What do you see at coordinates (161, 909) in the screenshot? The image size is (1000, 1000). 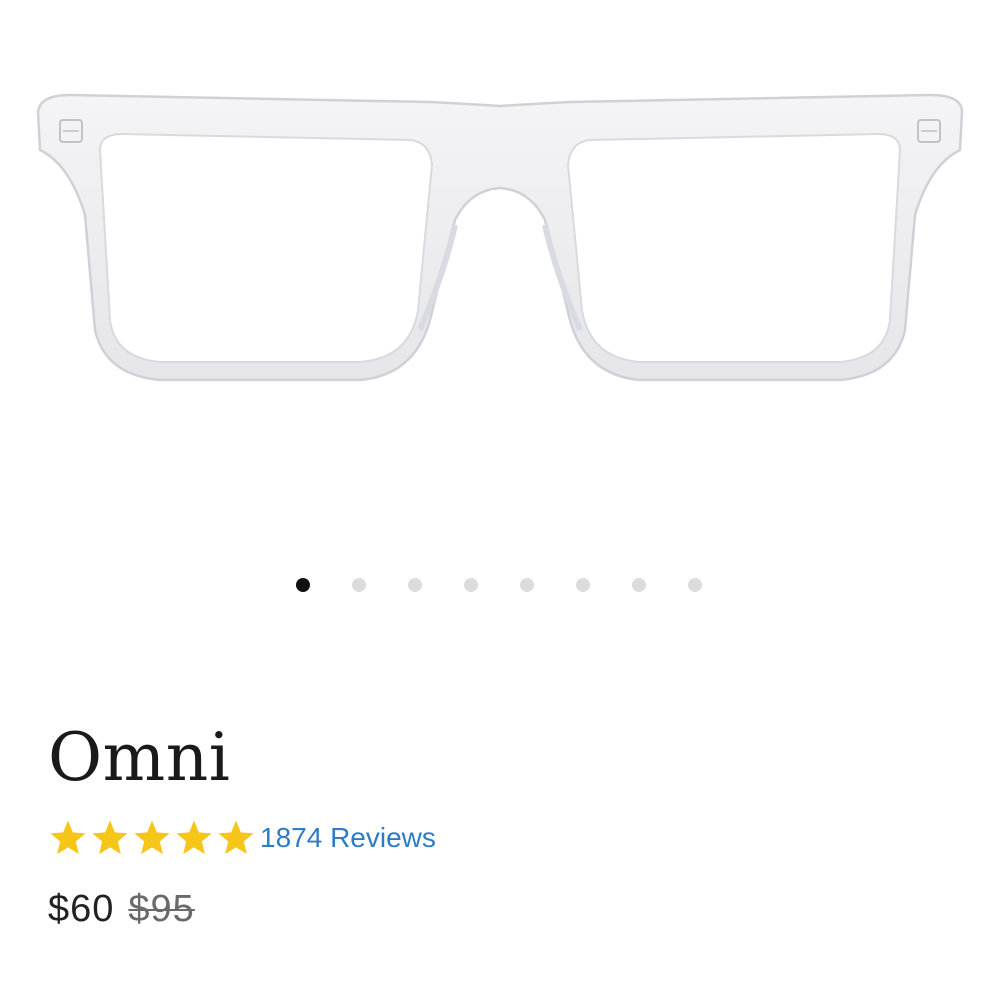 I see `original-price: $95` at bounding box center [161, 909].